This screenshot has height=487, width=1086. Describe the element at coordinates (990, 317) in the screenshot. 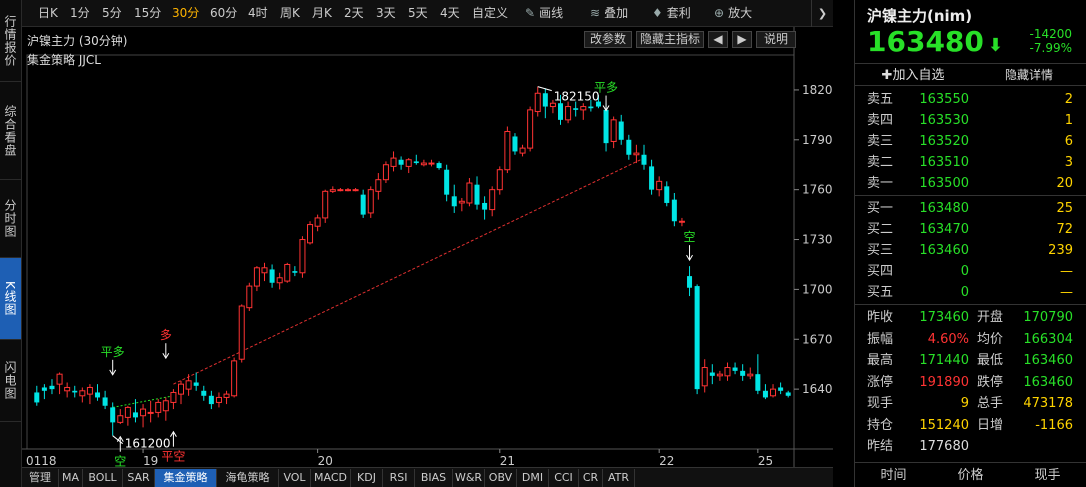

I see `stat-label: 开盘` at that location.